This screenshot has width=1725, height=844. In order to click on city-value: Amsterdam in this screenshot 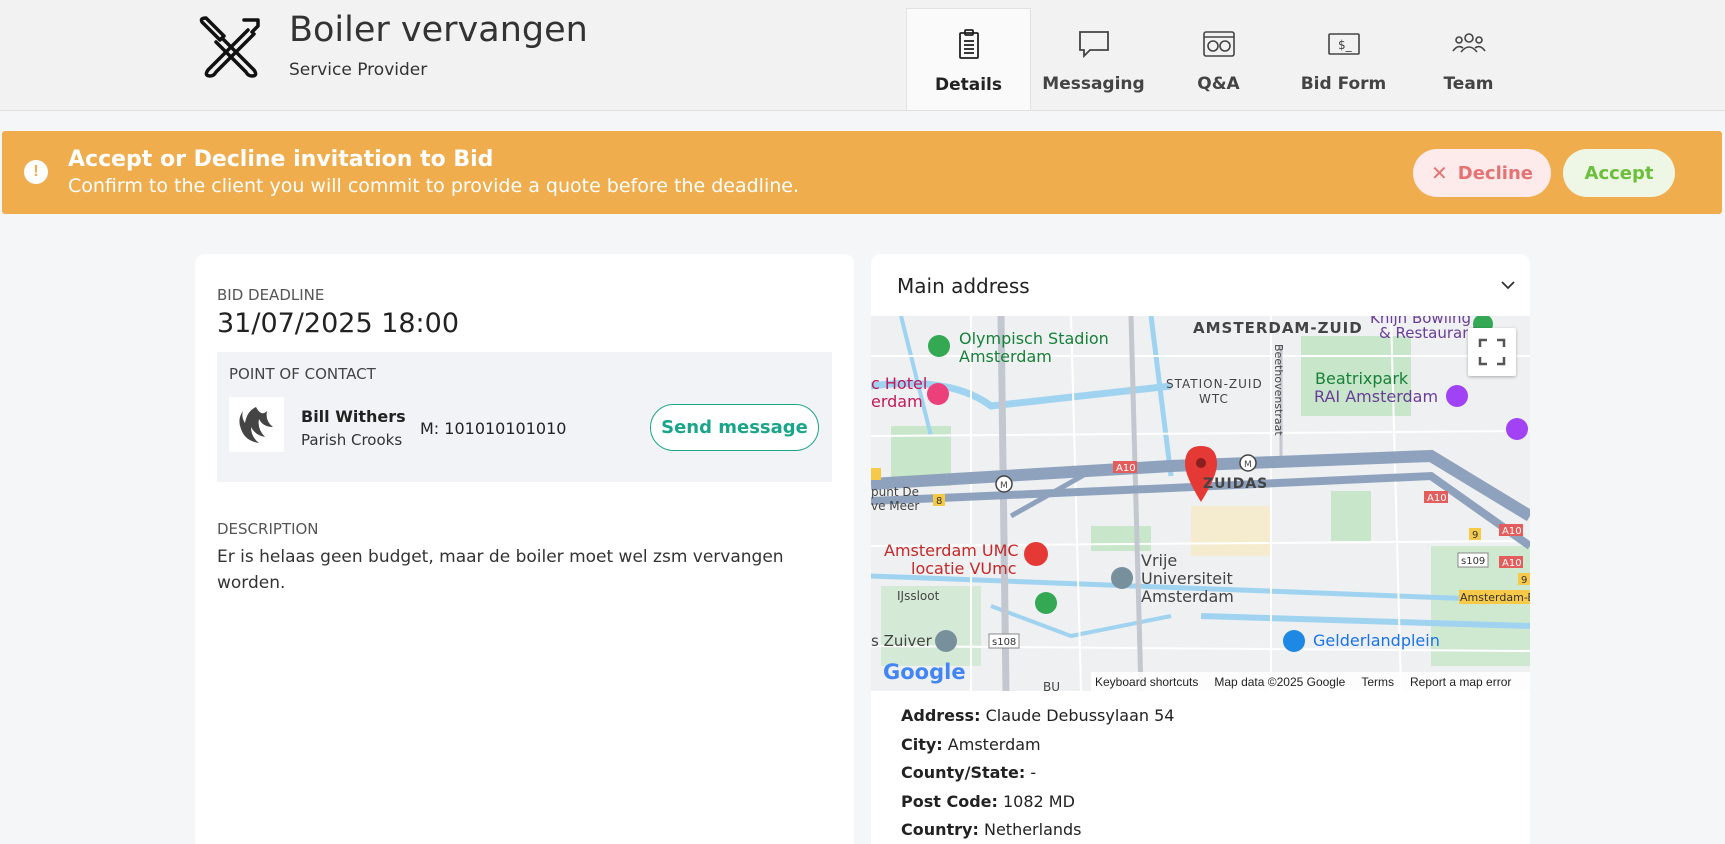, I will do `click(994, 744)`.